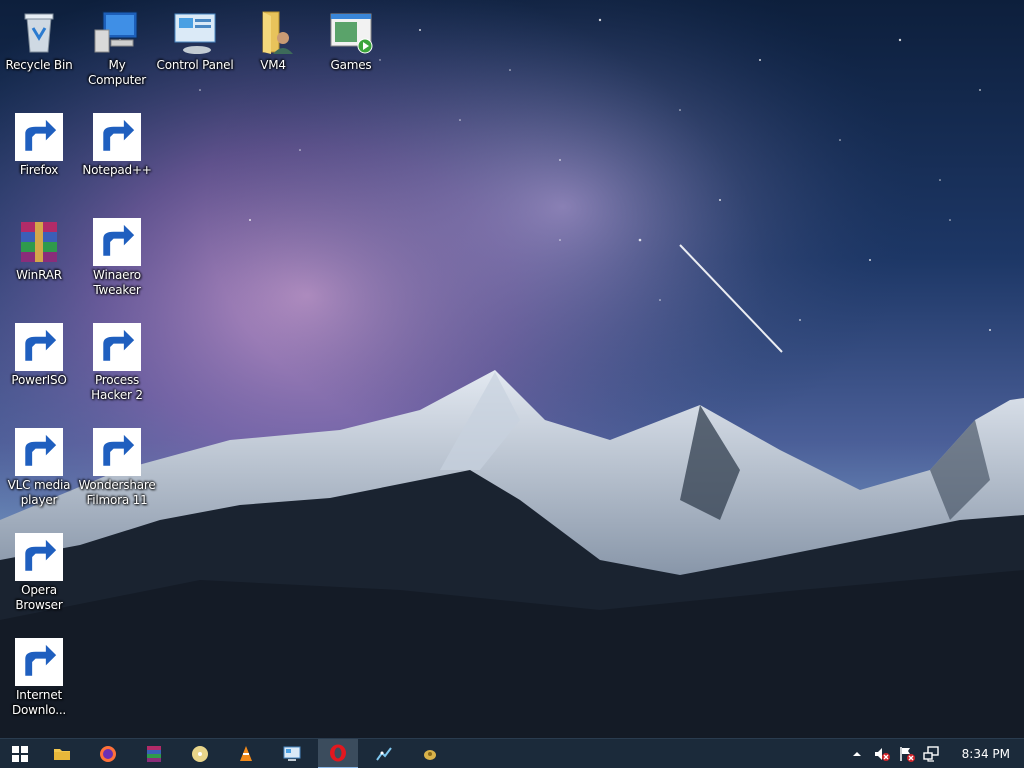 Image resolution: width=1024 pixels, height=768 pixels. I want to click on desktop-icon-filmora: Wondershare Filmora 11, so click(117, 468).